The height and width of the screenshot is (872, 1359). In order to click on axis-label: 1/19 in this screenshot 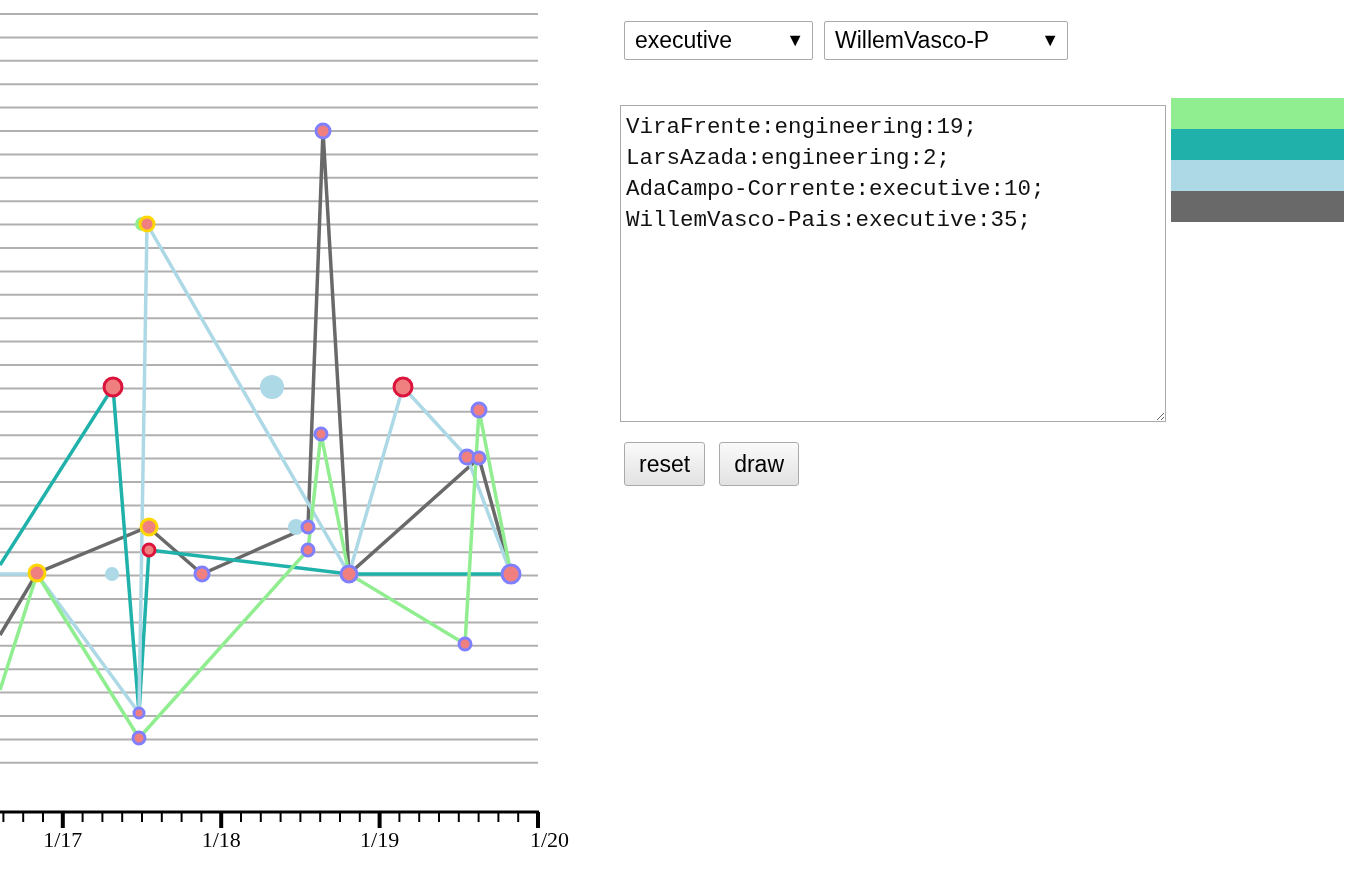, I will do `click(380, 839)`.